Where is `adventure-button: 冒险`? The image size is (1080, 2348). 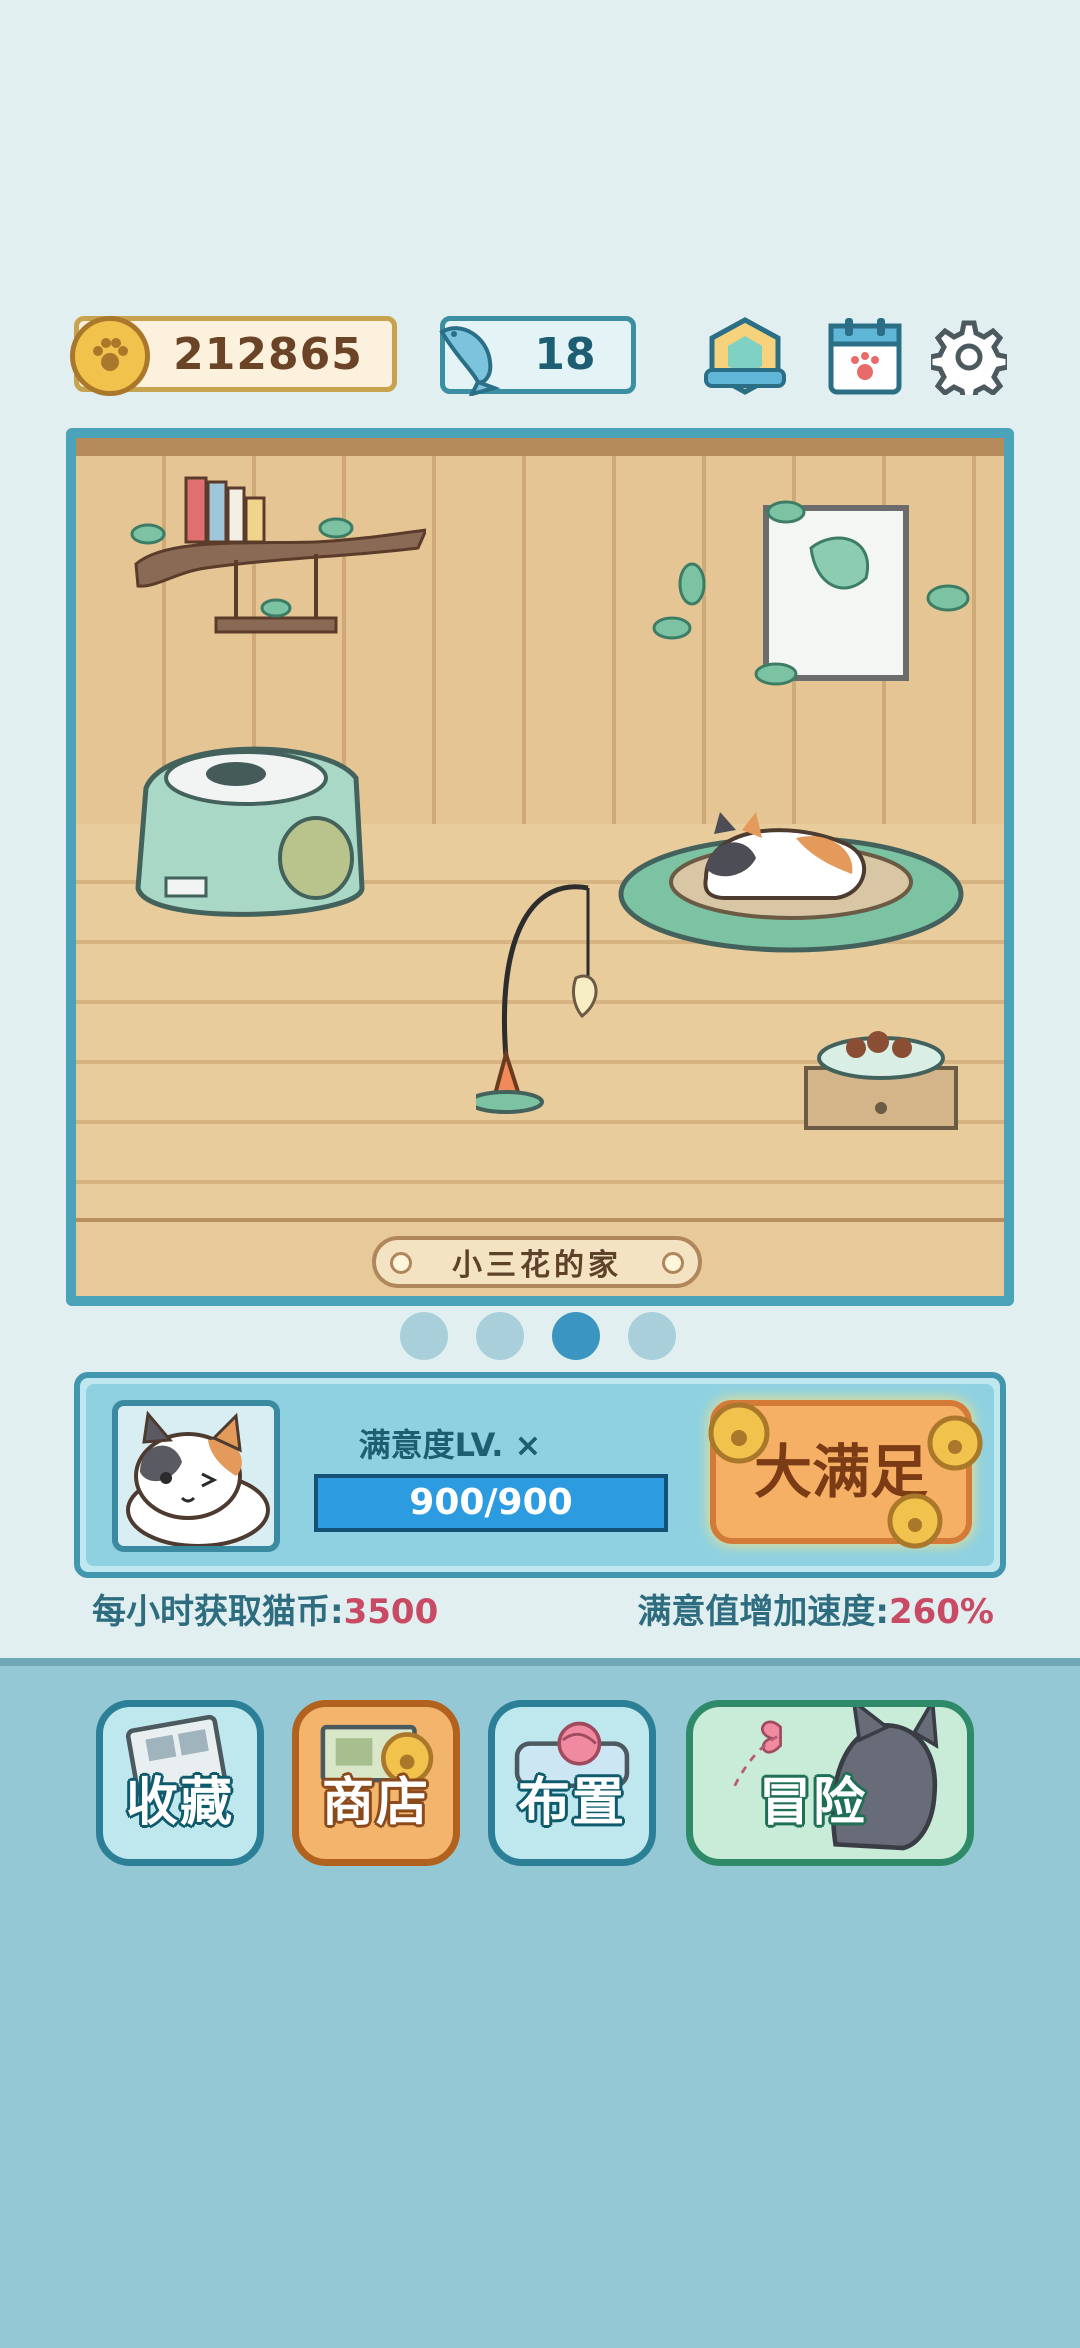 adventure-button: 冒险 is located at coordinates (830, 1783).